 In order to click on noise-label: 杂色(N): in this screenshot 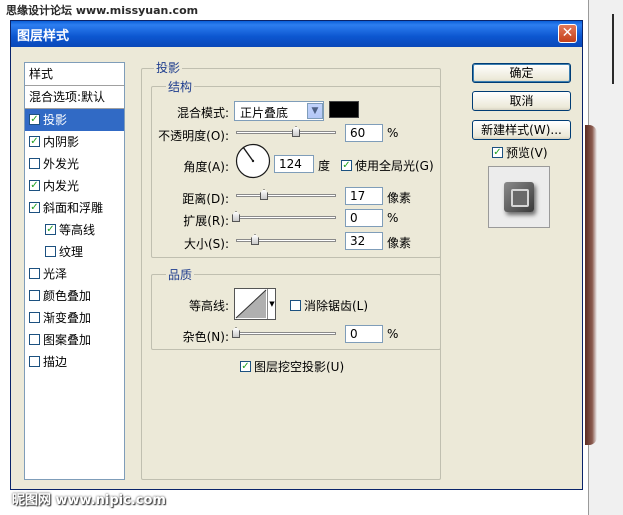, I will do `click(205, 337)`.